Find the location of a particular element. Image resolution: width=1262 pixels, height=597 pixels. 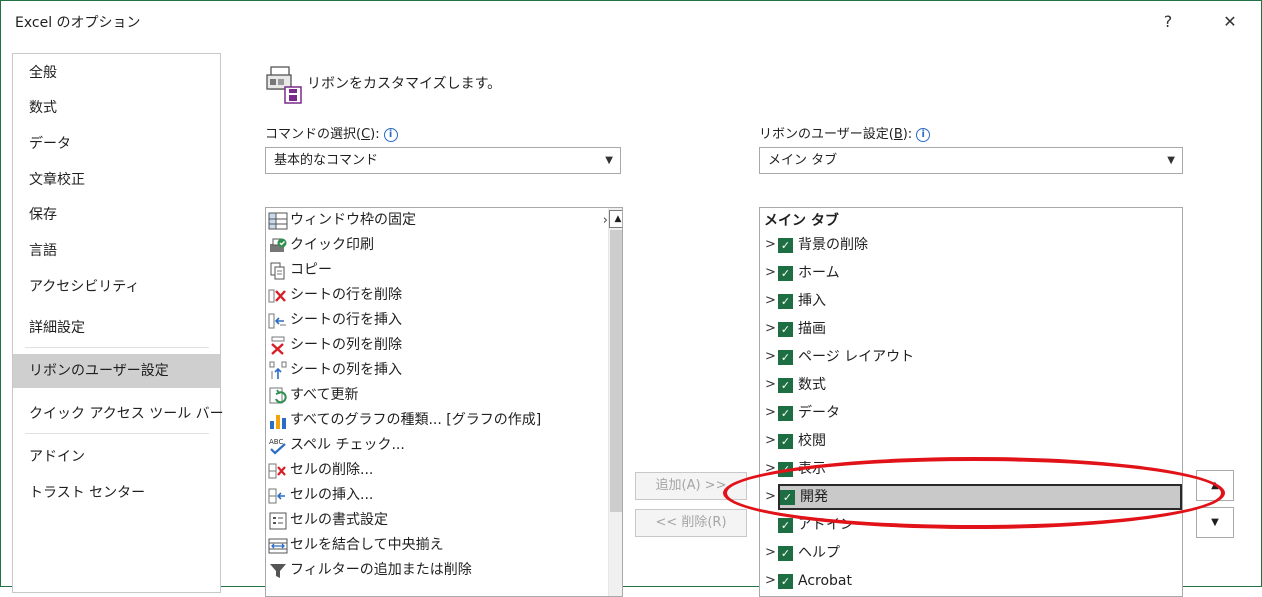

close-button: ✕ is located at coordinates (1230, 22).